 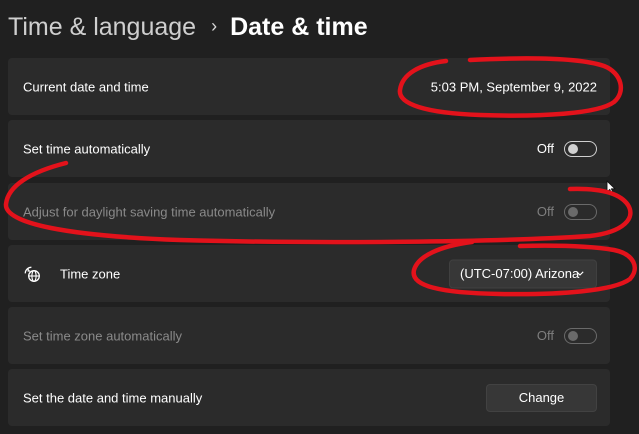 I want to click on time-zone-label: Time zone, so click(x=90, y=273).